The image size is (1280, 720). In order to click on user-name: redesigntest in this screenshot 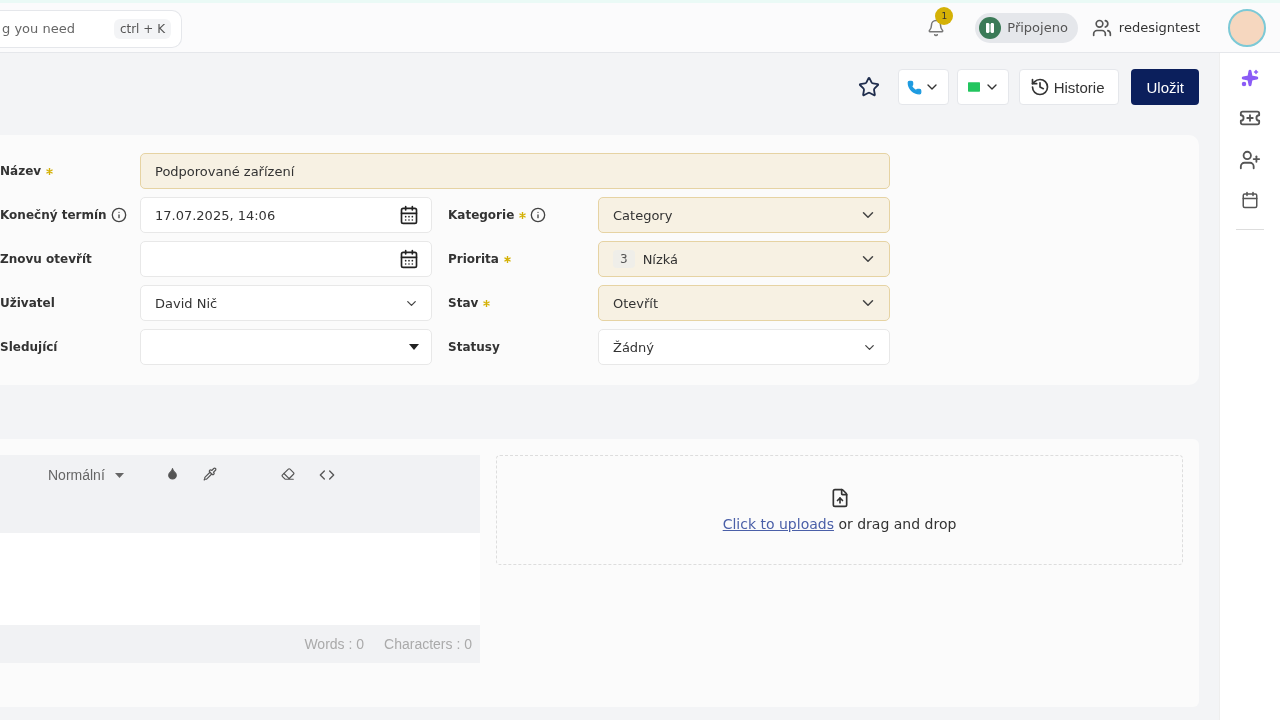, I will do `click(1159, 27)`.